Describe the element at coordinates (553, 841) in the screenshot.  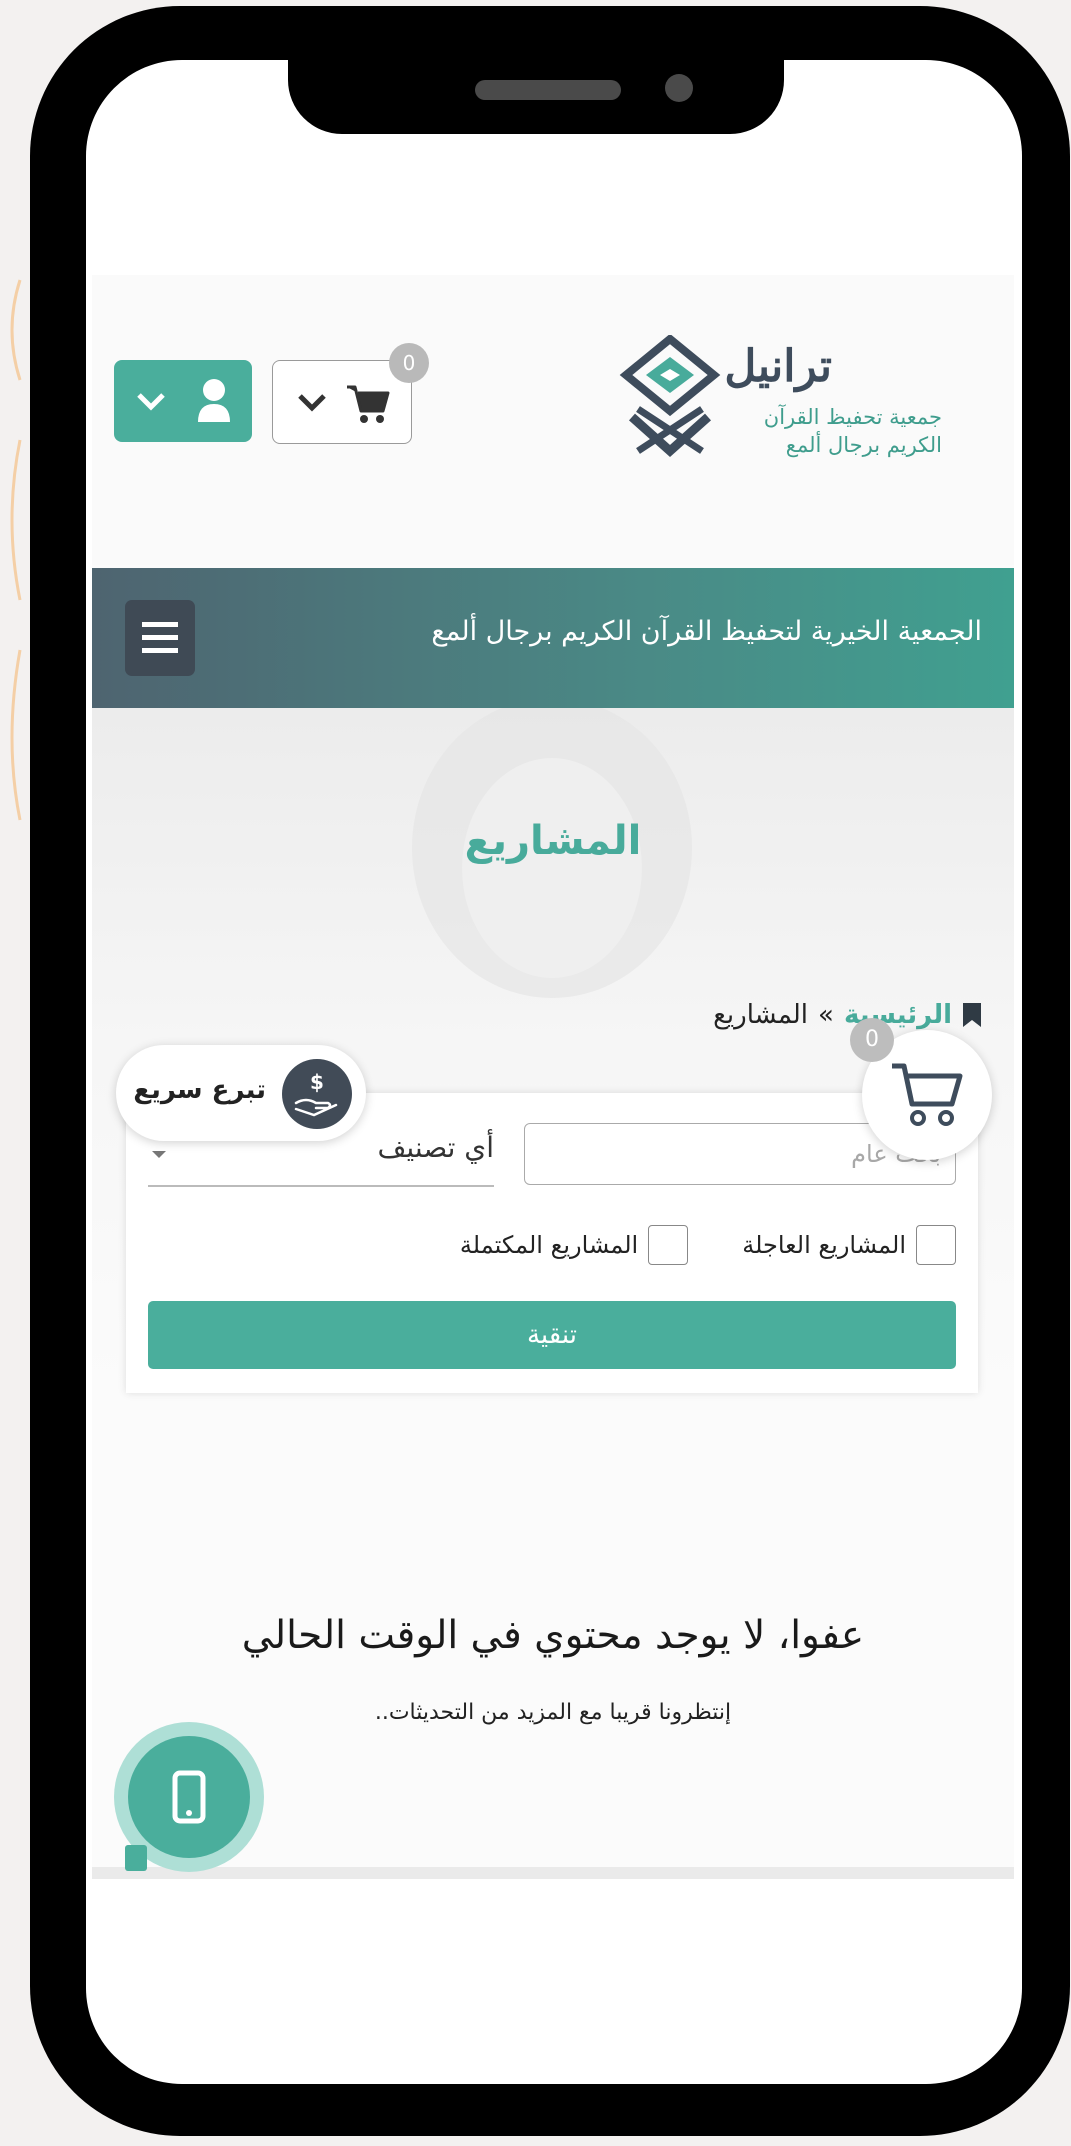
I see `page-title: المشاريع` at that location.